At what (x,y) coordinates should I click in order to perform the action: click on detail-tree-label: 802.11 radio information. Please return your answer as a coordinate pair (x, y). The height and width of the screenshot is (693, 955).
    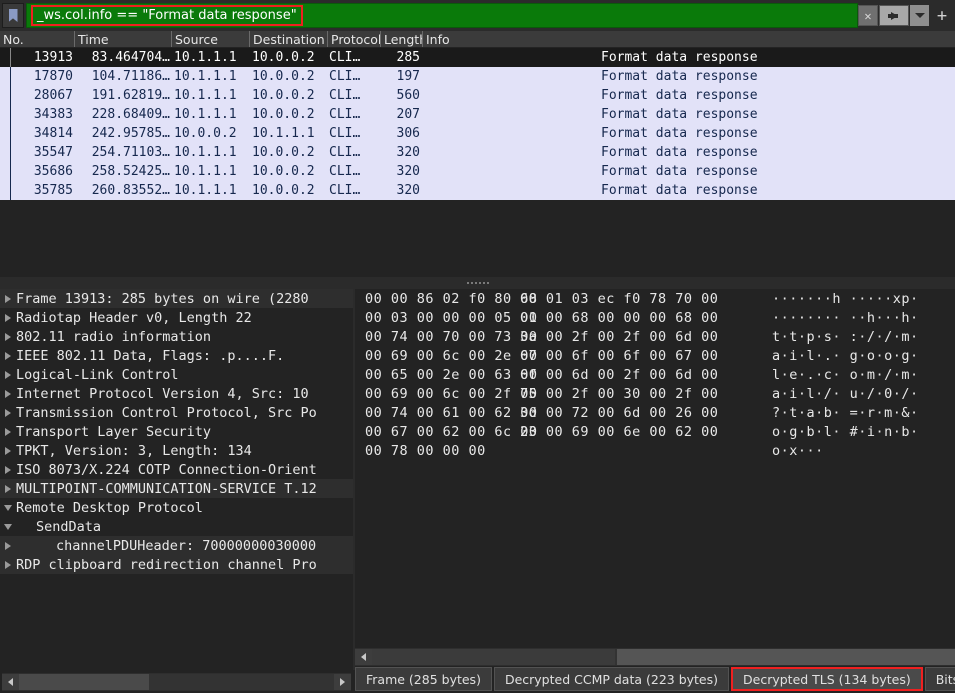
    Looking at the image, I should click on (114, 336).